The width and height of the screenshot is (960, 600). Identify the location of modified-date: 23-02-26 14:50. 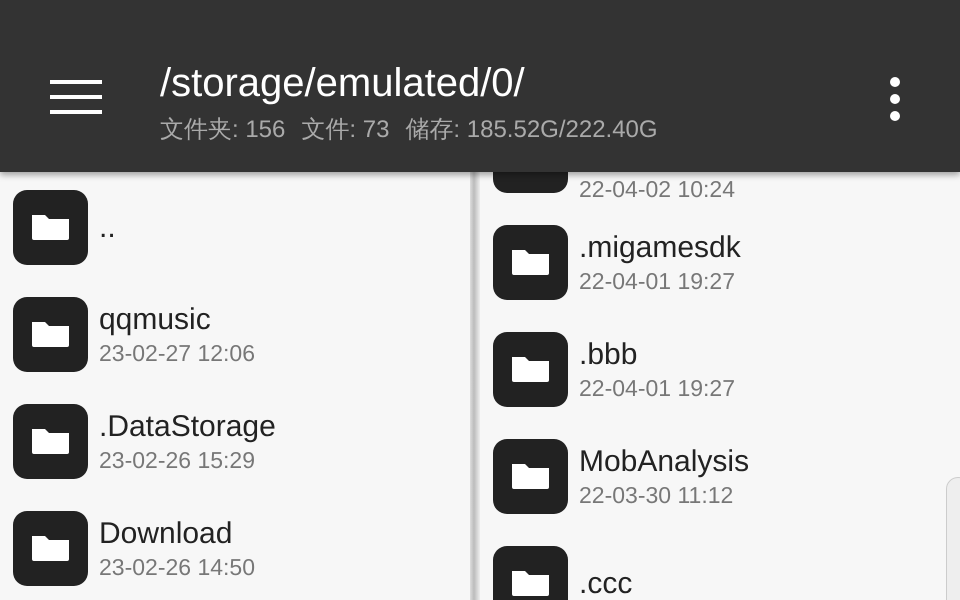
(177, 567).